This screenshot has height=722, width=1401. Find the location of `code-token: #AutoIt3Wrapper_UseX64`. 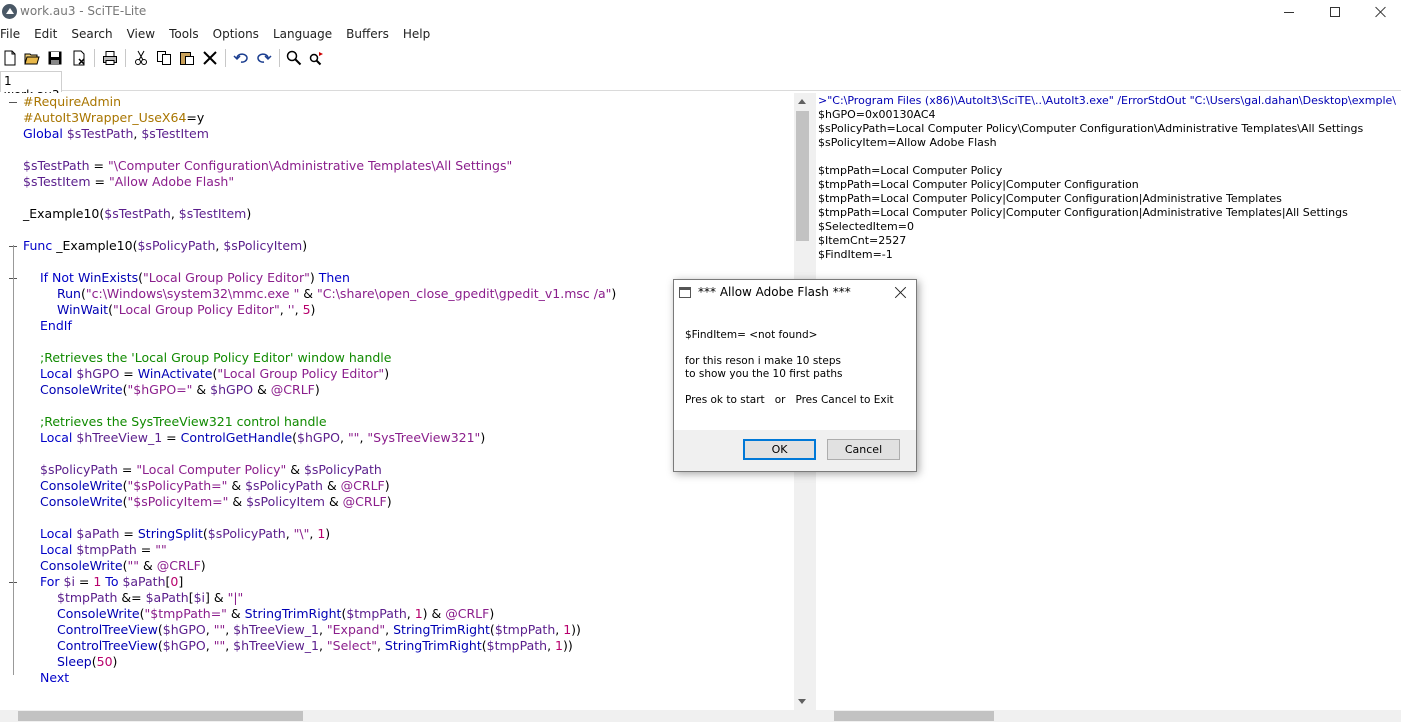

code-token: #AutoIt3Wrapper_UseX64 is located at coordinates (105, 117).